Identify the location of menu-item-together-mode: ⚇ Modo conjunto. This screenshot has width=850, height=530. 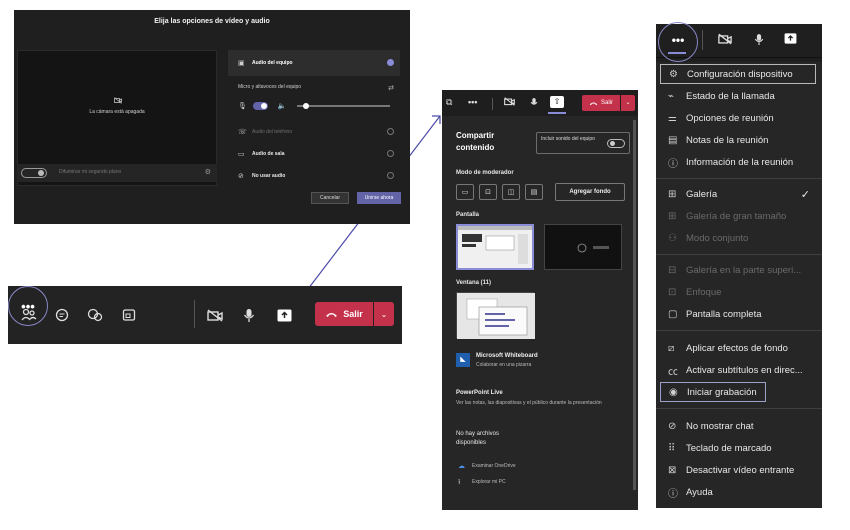
(738, 238).